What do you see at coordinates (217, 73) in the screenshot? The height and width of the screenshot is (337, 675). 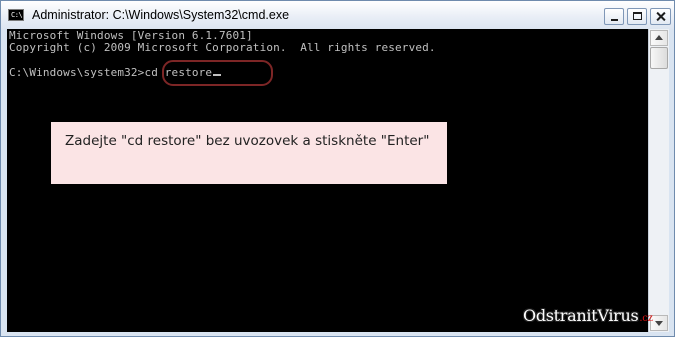 I see `command-highlight` at bounding box center [217, 73].